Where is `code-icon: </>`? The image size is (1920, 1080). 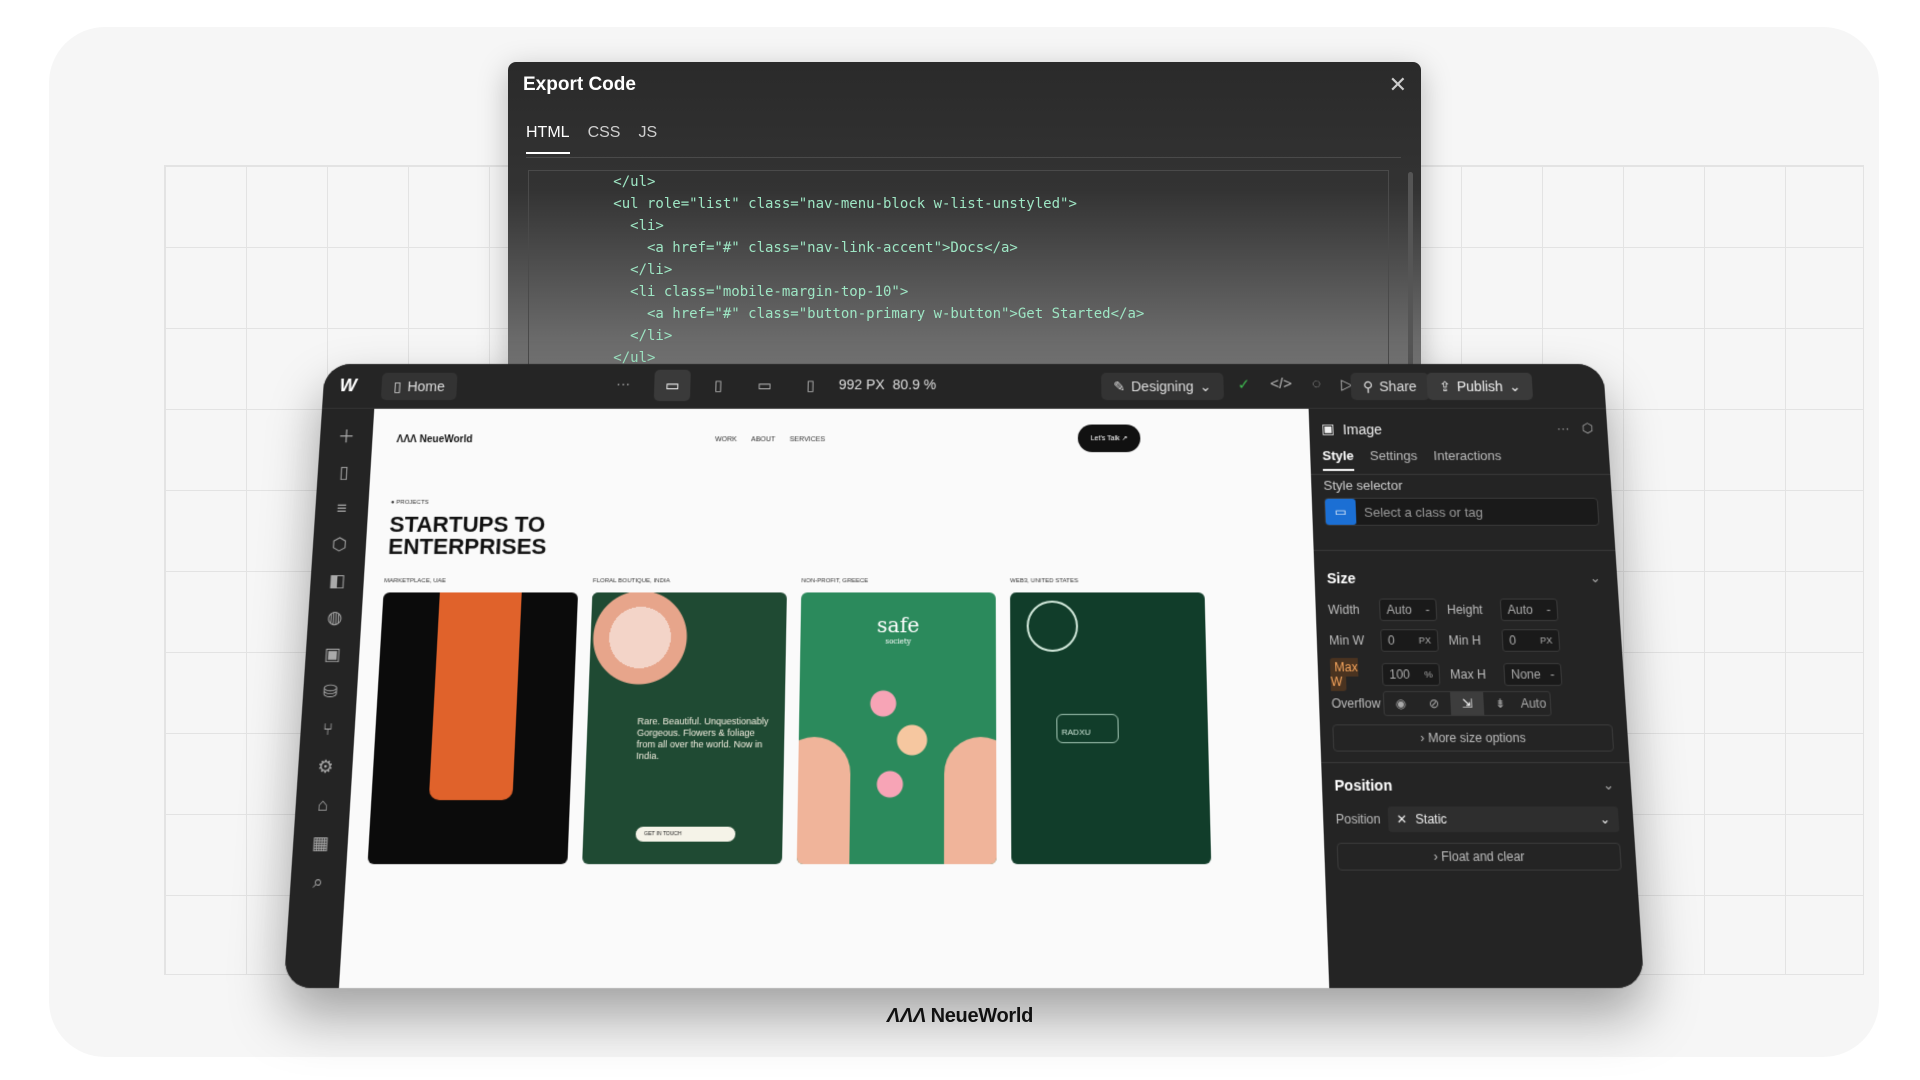 code-icon: </> is located at coordinates (1281, 385).